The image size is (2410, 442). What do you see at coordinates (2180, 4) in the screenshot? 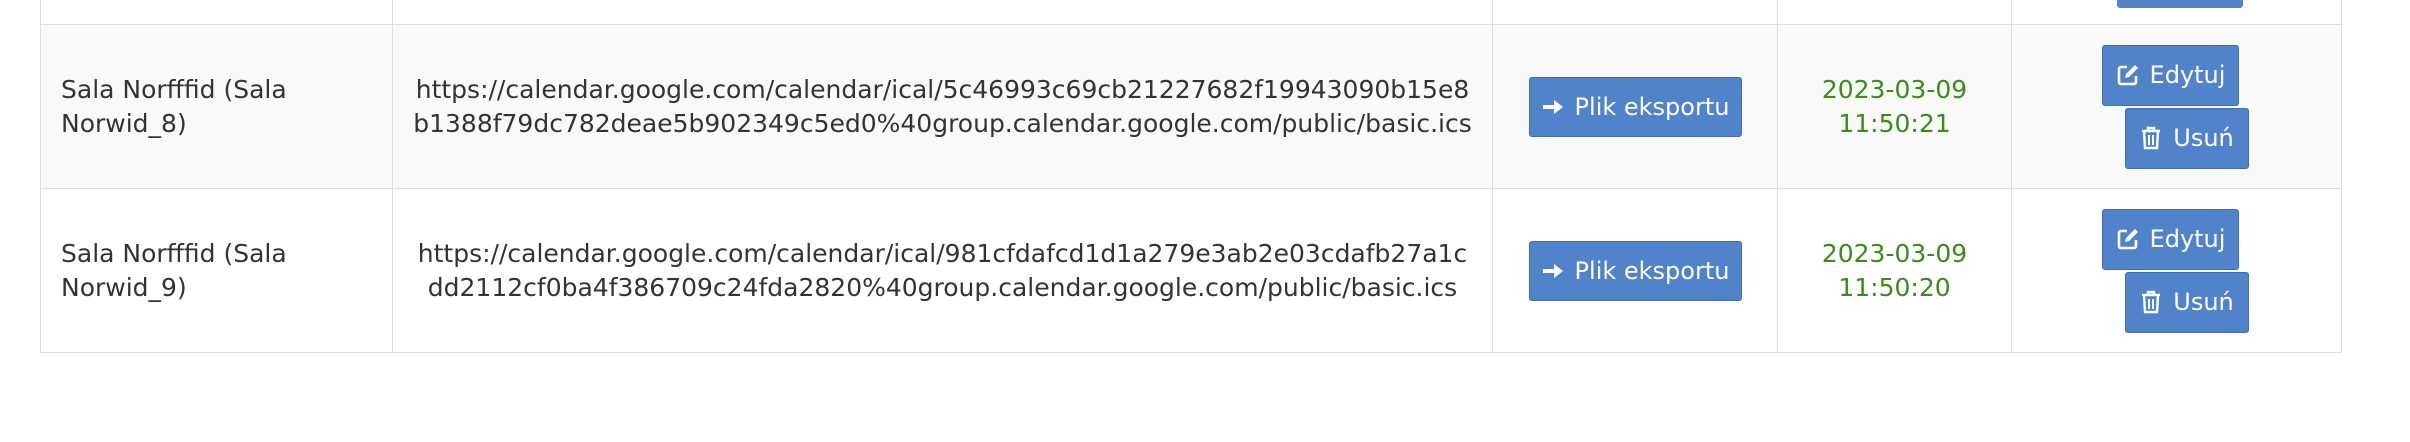
I see `delete-button-partial` at bounding box center [2180, 4].